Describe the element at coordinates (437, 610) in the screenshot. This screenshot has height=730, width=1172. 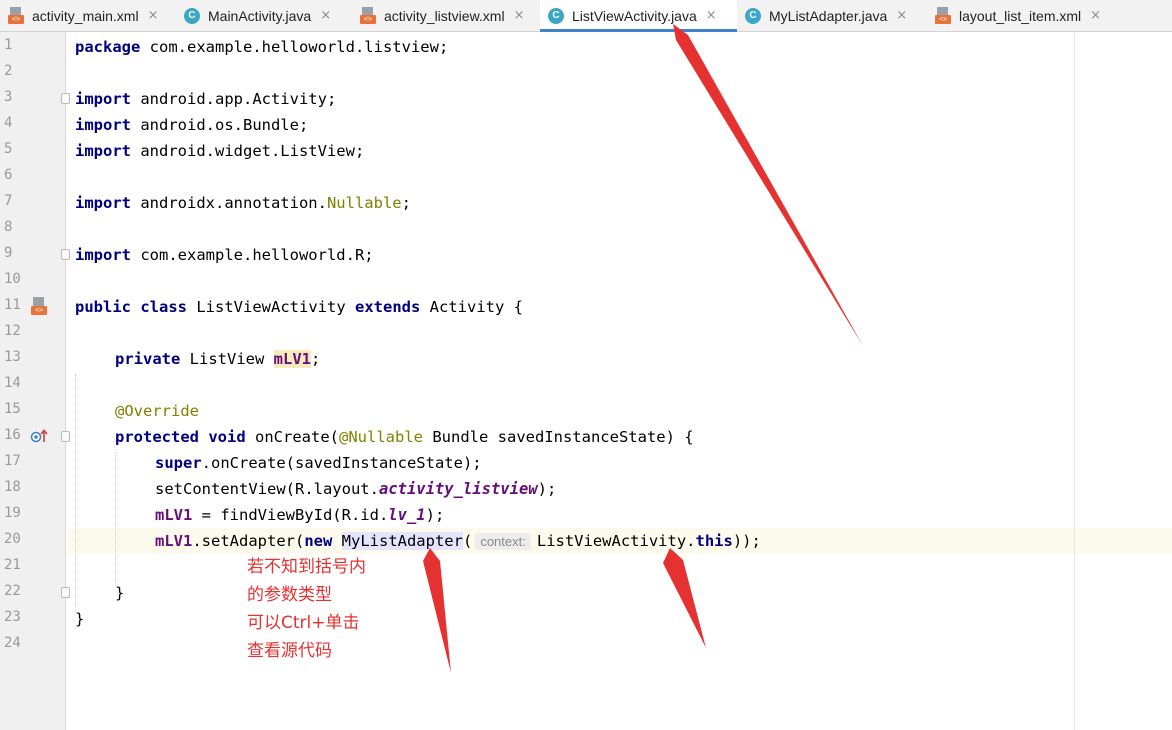
I see `red-arrow-to-class` at that location.